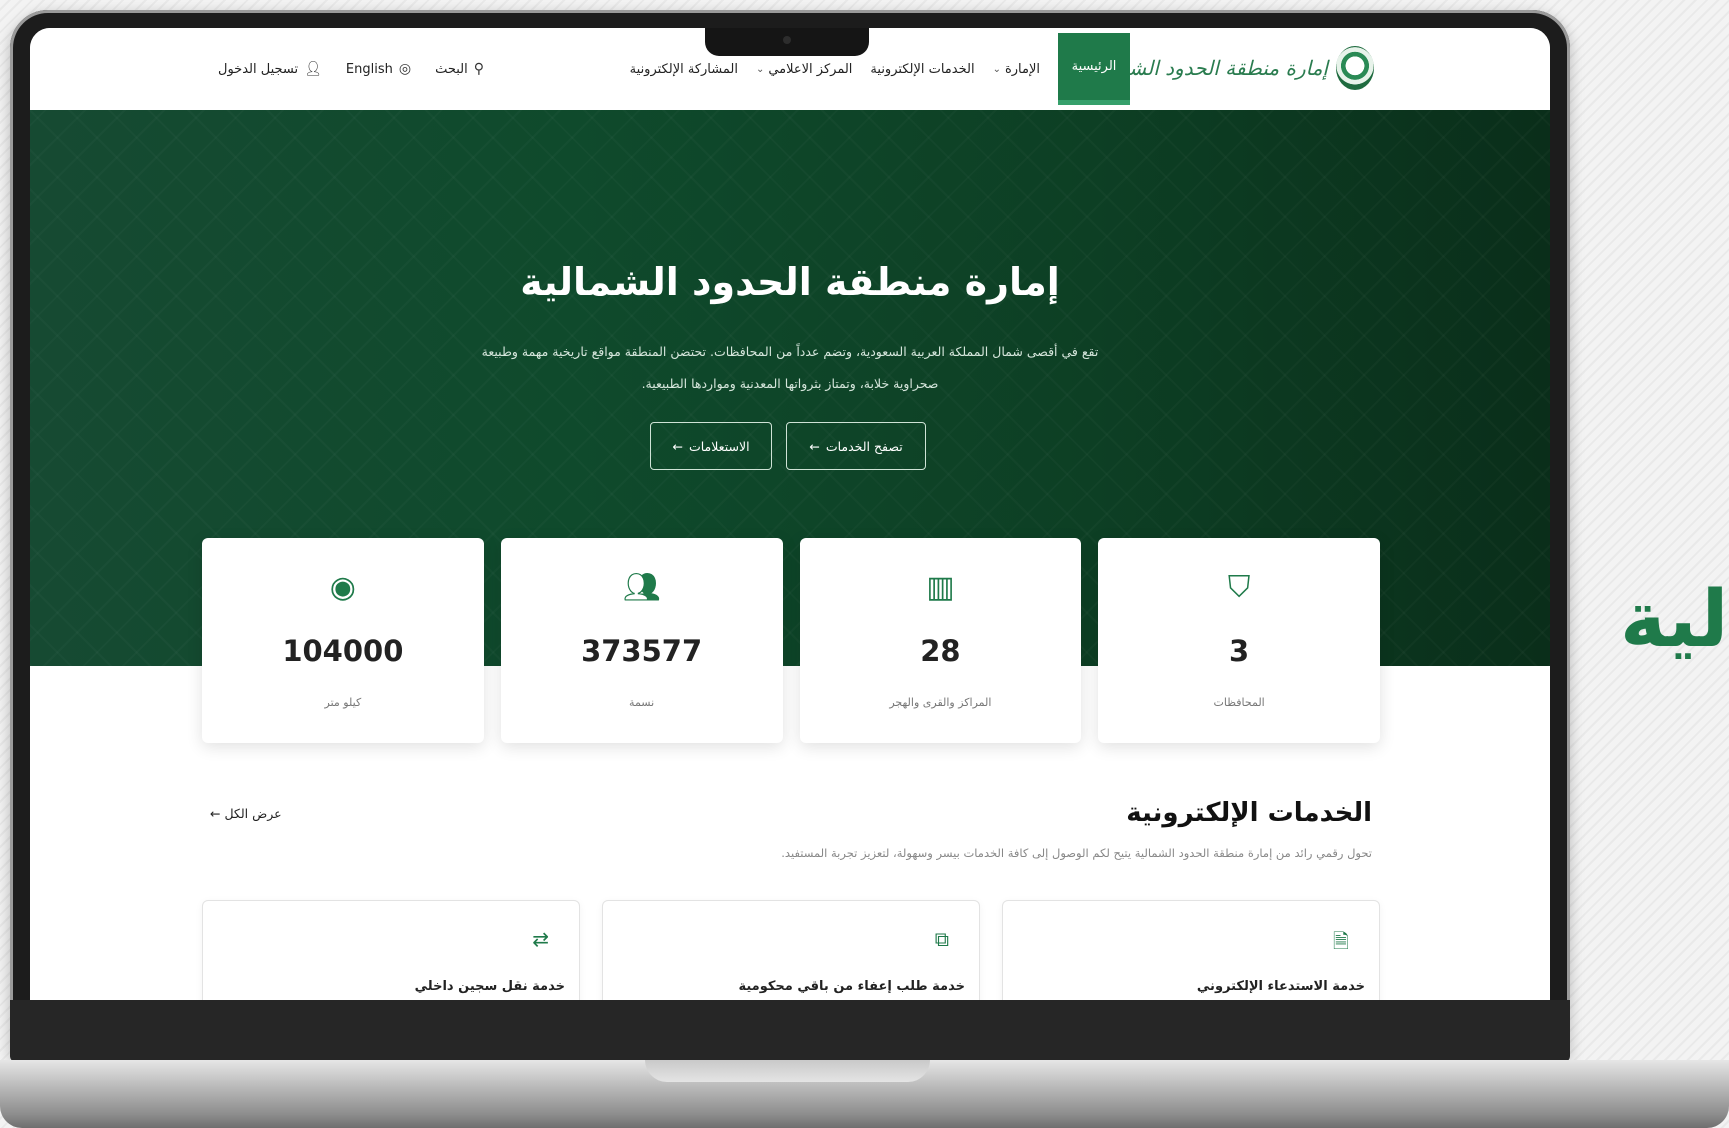  I want to click on camera-icon, so click(787, 40).